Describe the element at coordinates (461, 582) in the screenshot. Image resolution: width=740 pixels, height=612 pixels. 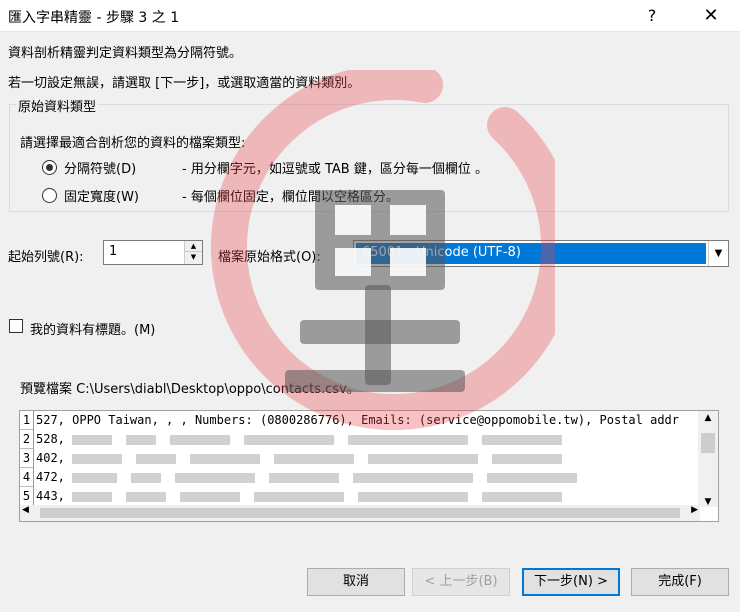
I see `back-button: < 上一步(B)` at that location.